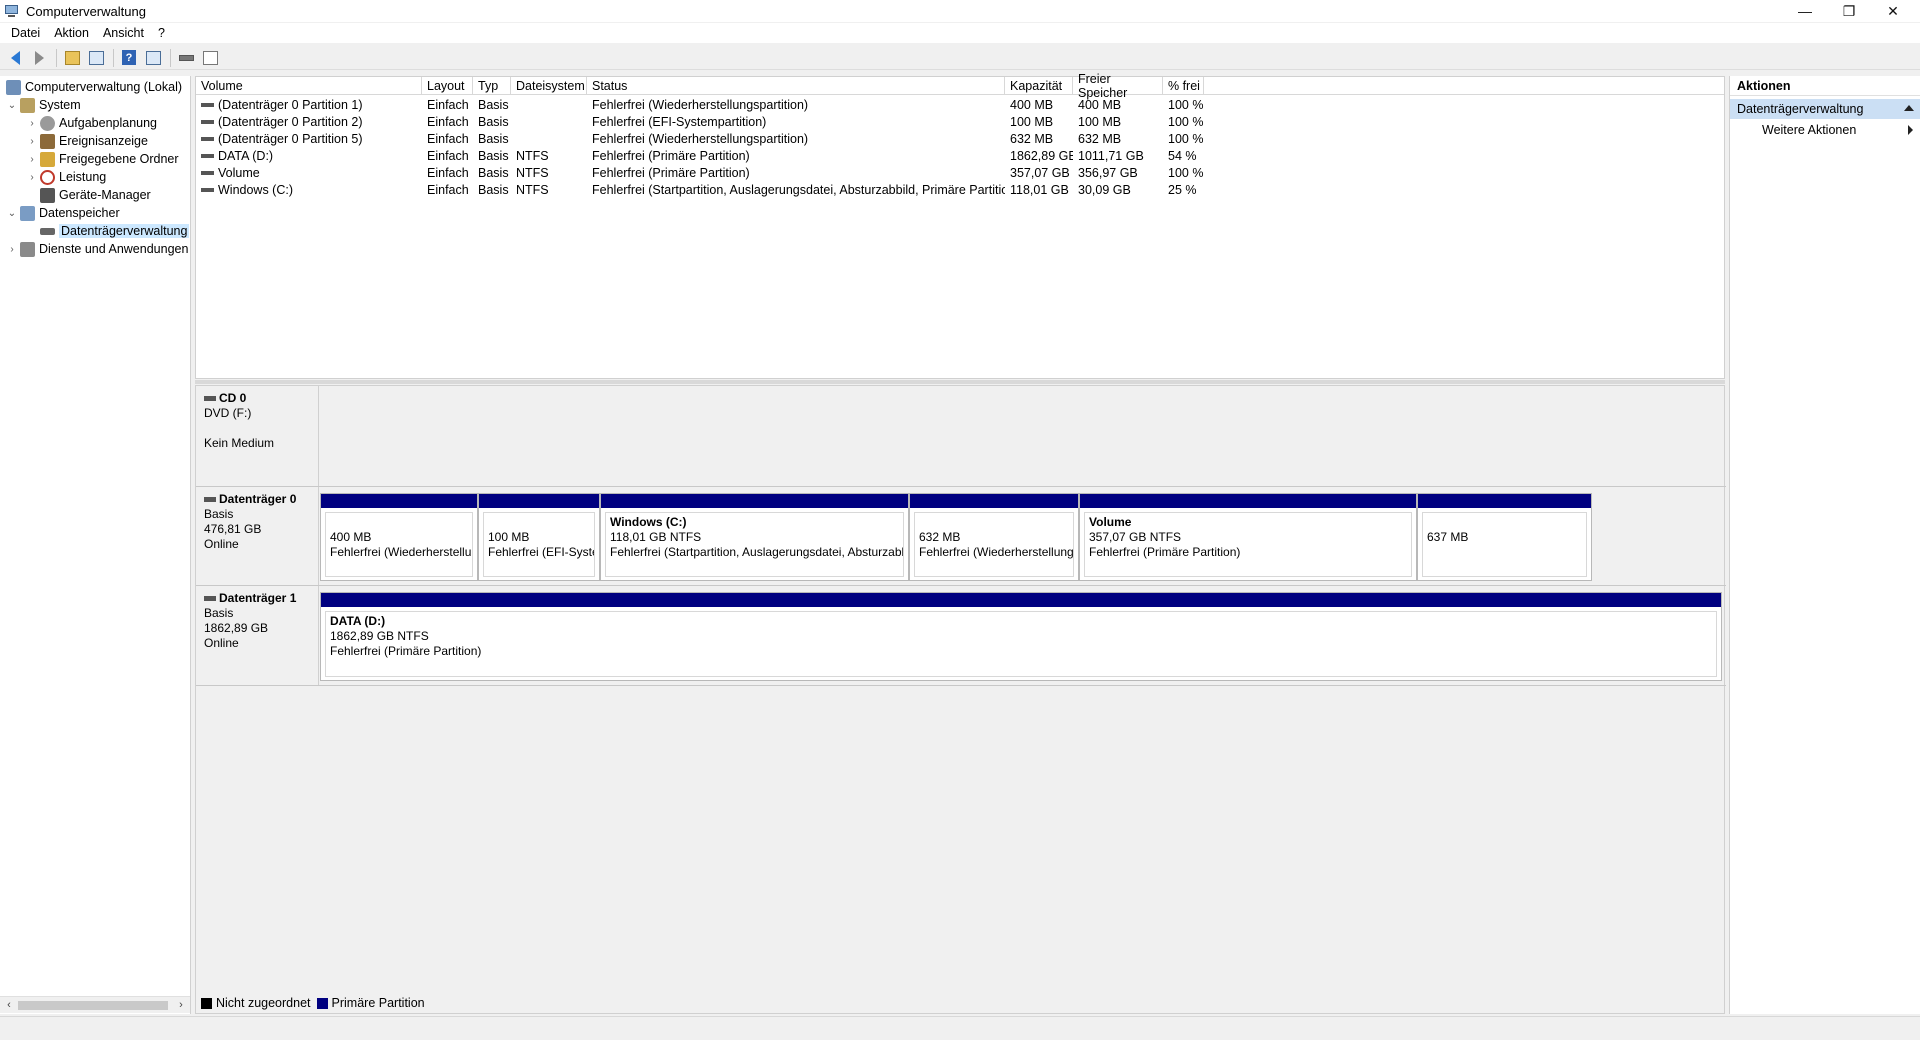 Image resolution: width=1920 pixels, height=1040 pixels. I want to click on hard-disk-icon, so click(210, 598).